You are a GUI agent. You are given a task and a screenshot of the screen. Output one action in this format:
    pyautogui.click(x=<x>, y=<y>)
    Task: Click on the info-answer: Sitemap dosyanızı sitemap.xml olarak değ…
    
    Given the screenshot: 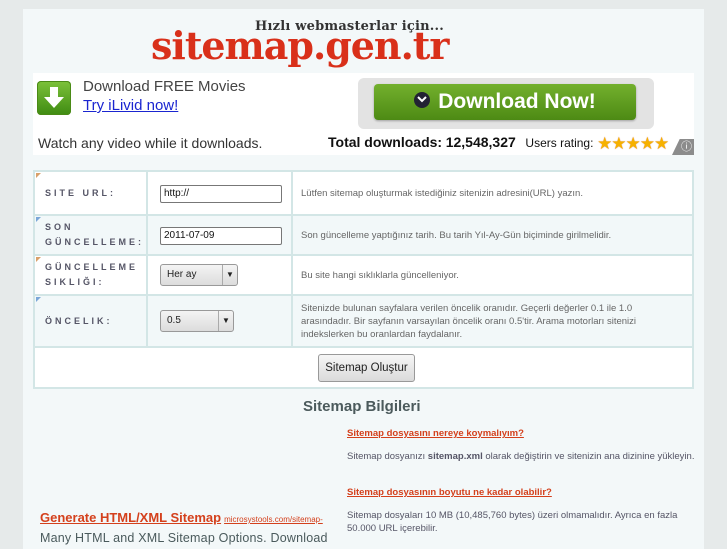 What is the action you would take?
    pyautogui.click(x=521, y=456)
    